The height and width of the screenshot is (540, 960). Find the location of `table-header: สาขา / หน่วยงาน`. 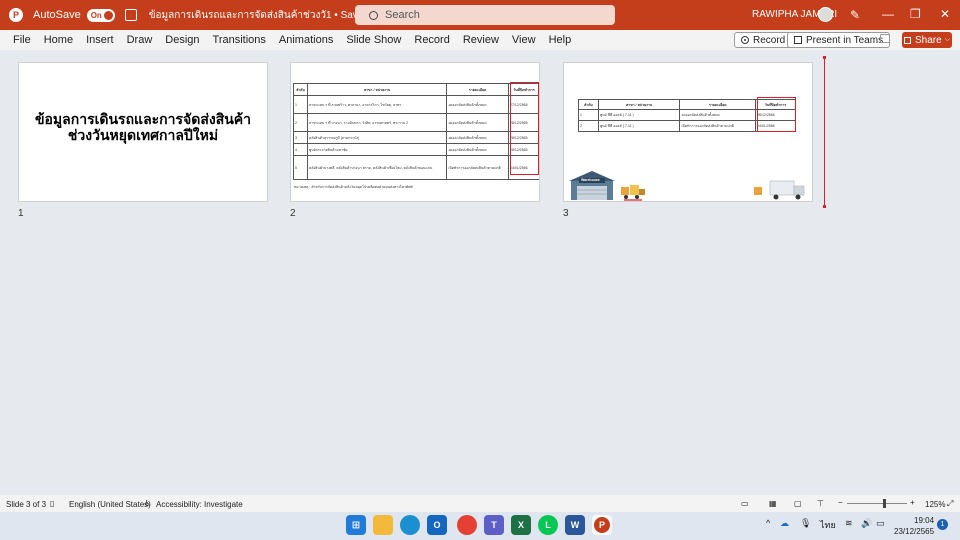

table-header: สาขา / หน่วยงาน is located at coordinates (639, 104).